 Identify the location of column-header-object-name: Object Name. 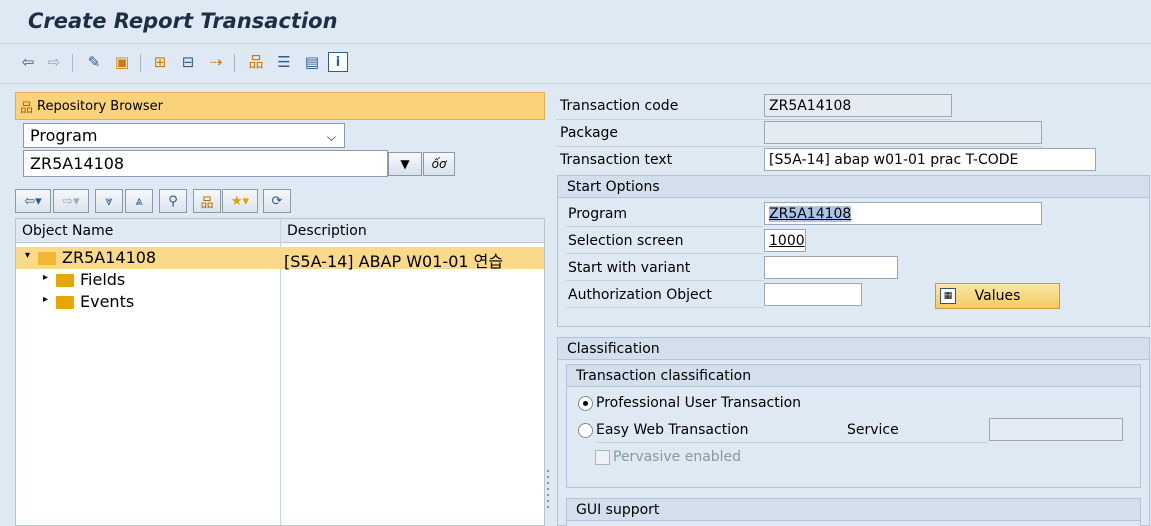
(67, 231).